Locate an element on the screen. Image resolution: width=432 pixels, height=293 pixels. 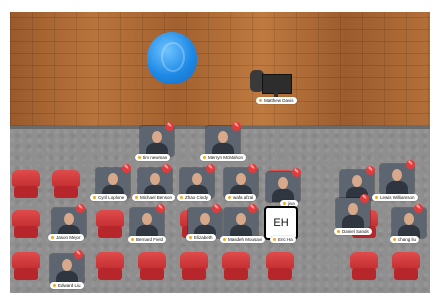
participant-video is located at coordinates (409, 223).